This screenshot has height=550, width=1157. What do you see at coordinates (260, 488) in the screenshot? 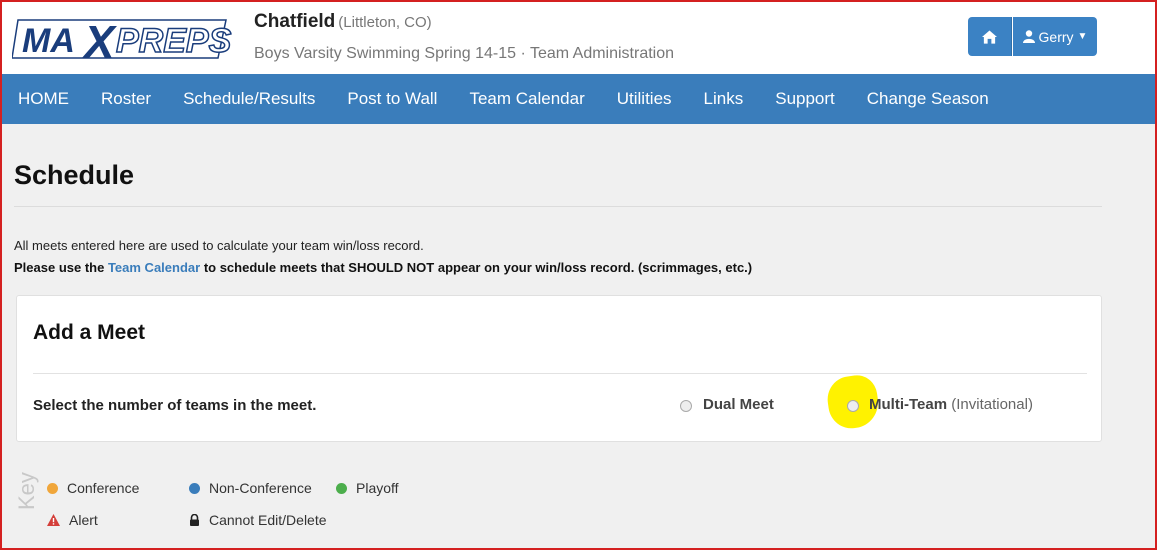
I see `key-non-conference-label: Non-Conference` at bounding box center [260, 488].